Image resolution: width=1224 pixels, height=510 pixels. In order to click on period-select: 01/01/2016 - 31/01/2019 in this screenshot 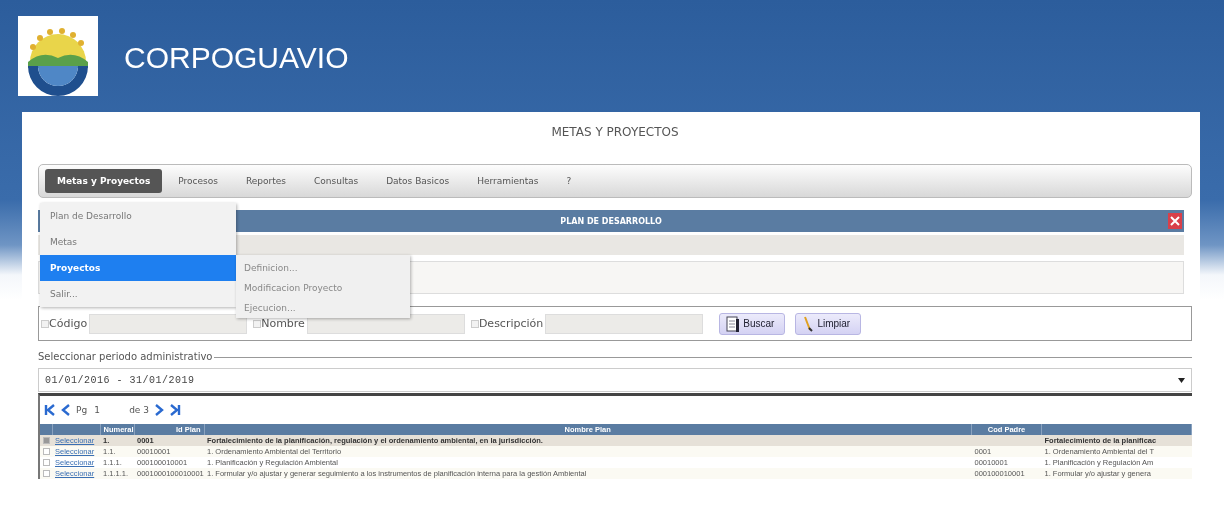, I will do `click(615, 380)`.